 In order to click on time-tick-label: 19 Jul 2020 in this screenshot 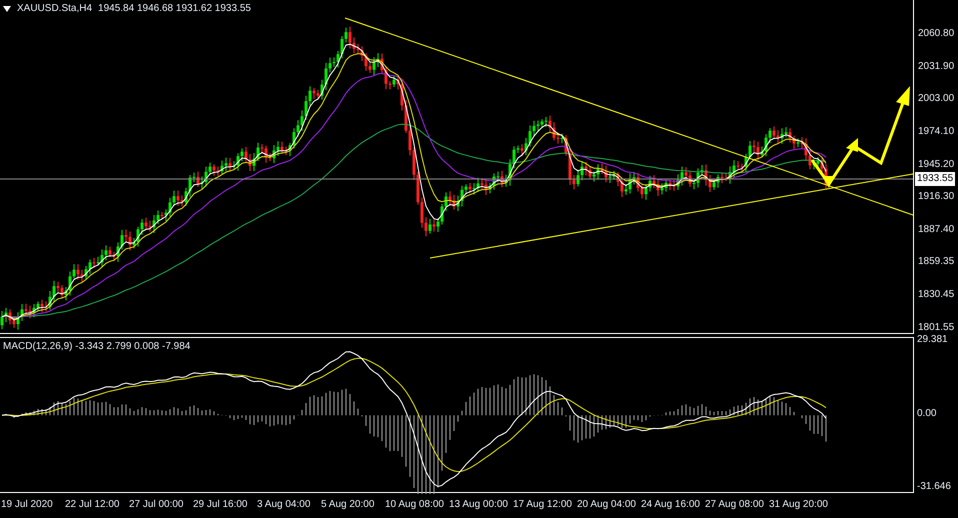, I will do `click(27, 505)`.